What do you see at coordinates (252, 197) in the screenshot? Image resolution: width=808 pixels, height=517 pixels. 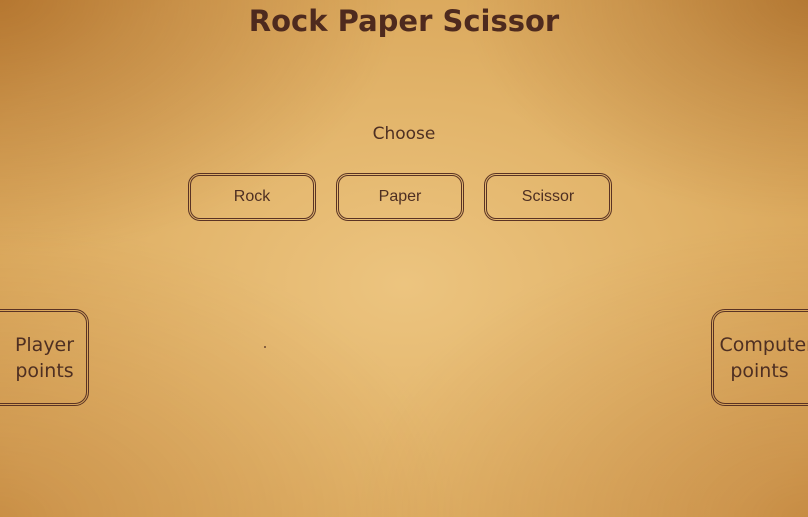 I see `rock-button: Rock` at bounding box center [252, 197].